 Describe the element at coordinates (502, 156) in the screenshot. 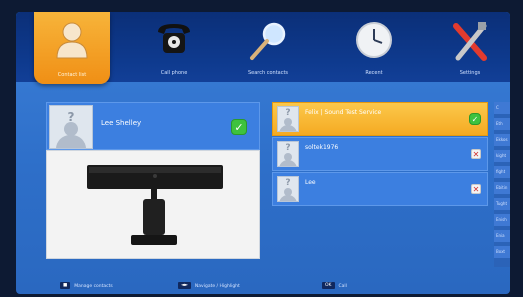

I see `side-list-item: kight` at that location.